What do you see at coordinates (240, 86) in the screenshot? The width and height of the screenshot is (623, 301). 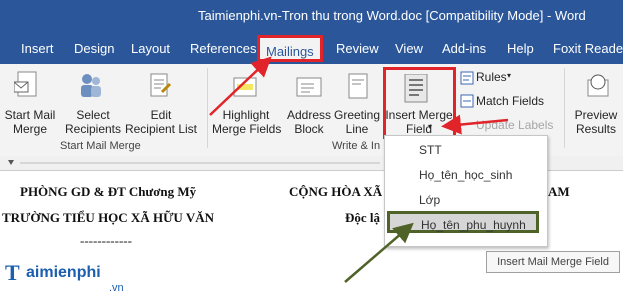 I see `arrow-to-mailings` at bounding box center [240, 86].